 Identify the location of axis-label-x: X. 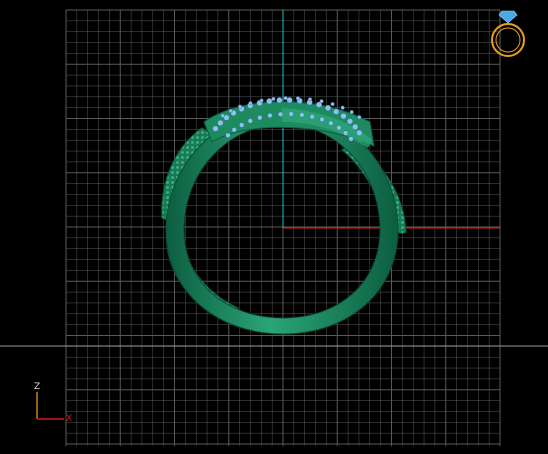
(69, 419).